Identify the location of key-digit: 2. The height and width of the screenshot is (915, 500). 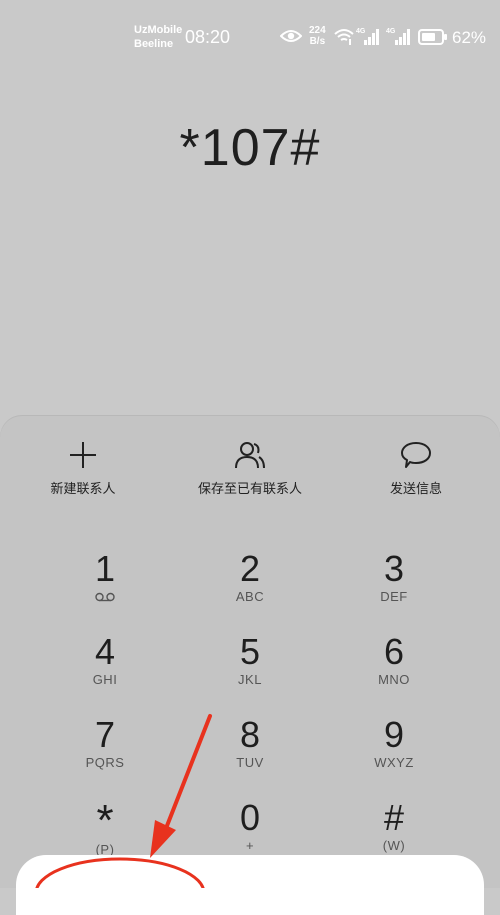
(250, 568).